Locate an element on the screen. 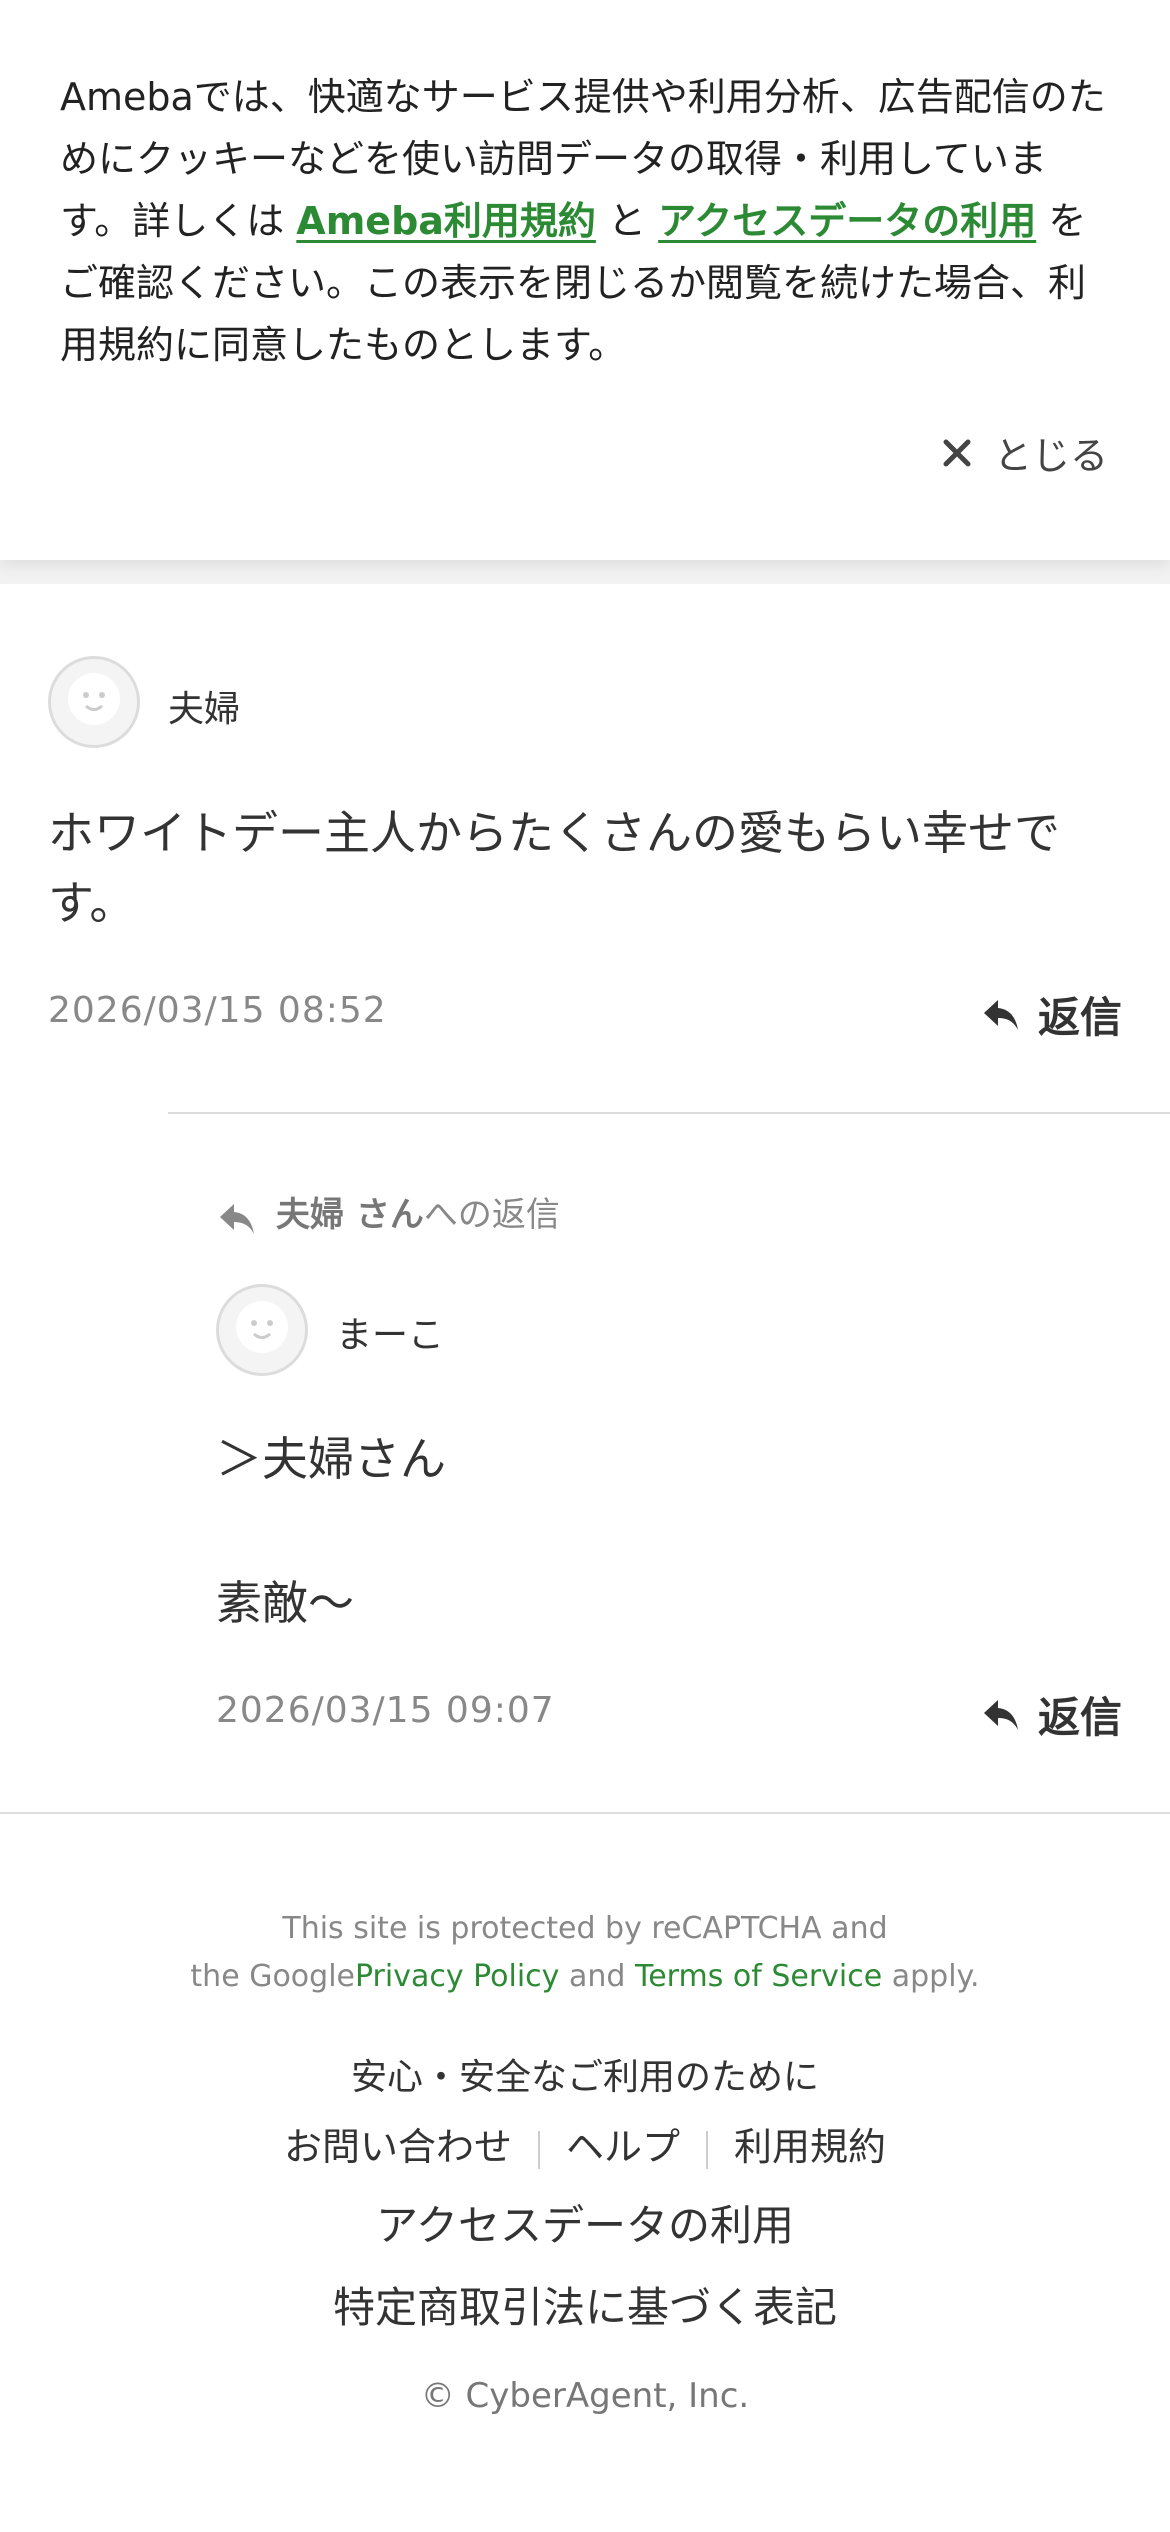 The width and height of the screenshot is (1170, 2532). privacy-policy-link: Privacy Policy is located at coordinates (457, 1976).